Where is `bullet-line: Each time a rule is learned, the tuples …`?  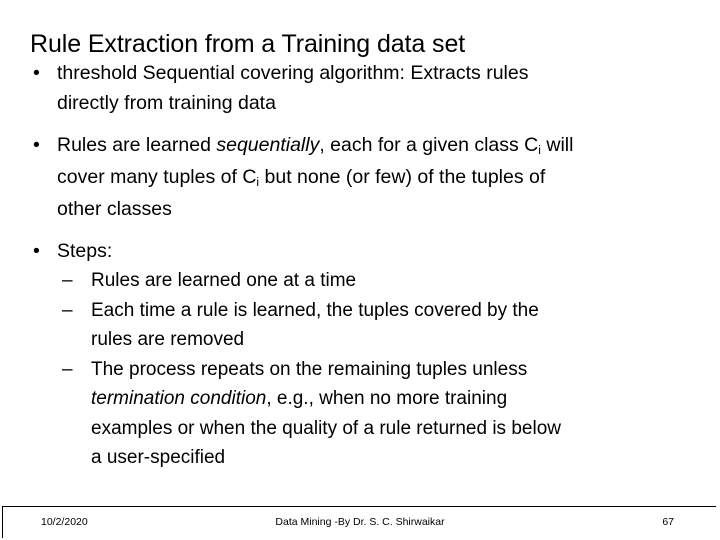
bullet-line: Each time a rule is learned, the tuples … is located at coordinates (315, 310).